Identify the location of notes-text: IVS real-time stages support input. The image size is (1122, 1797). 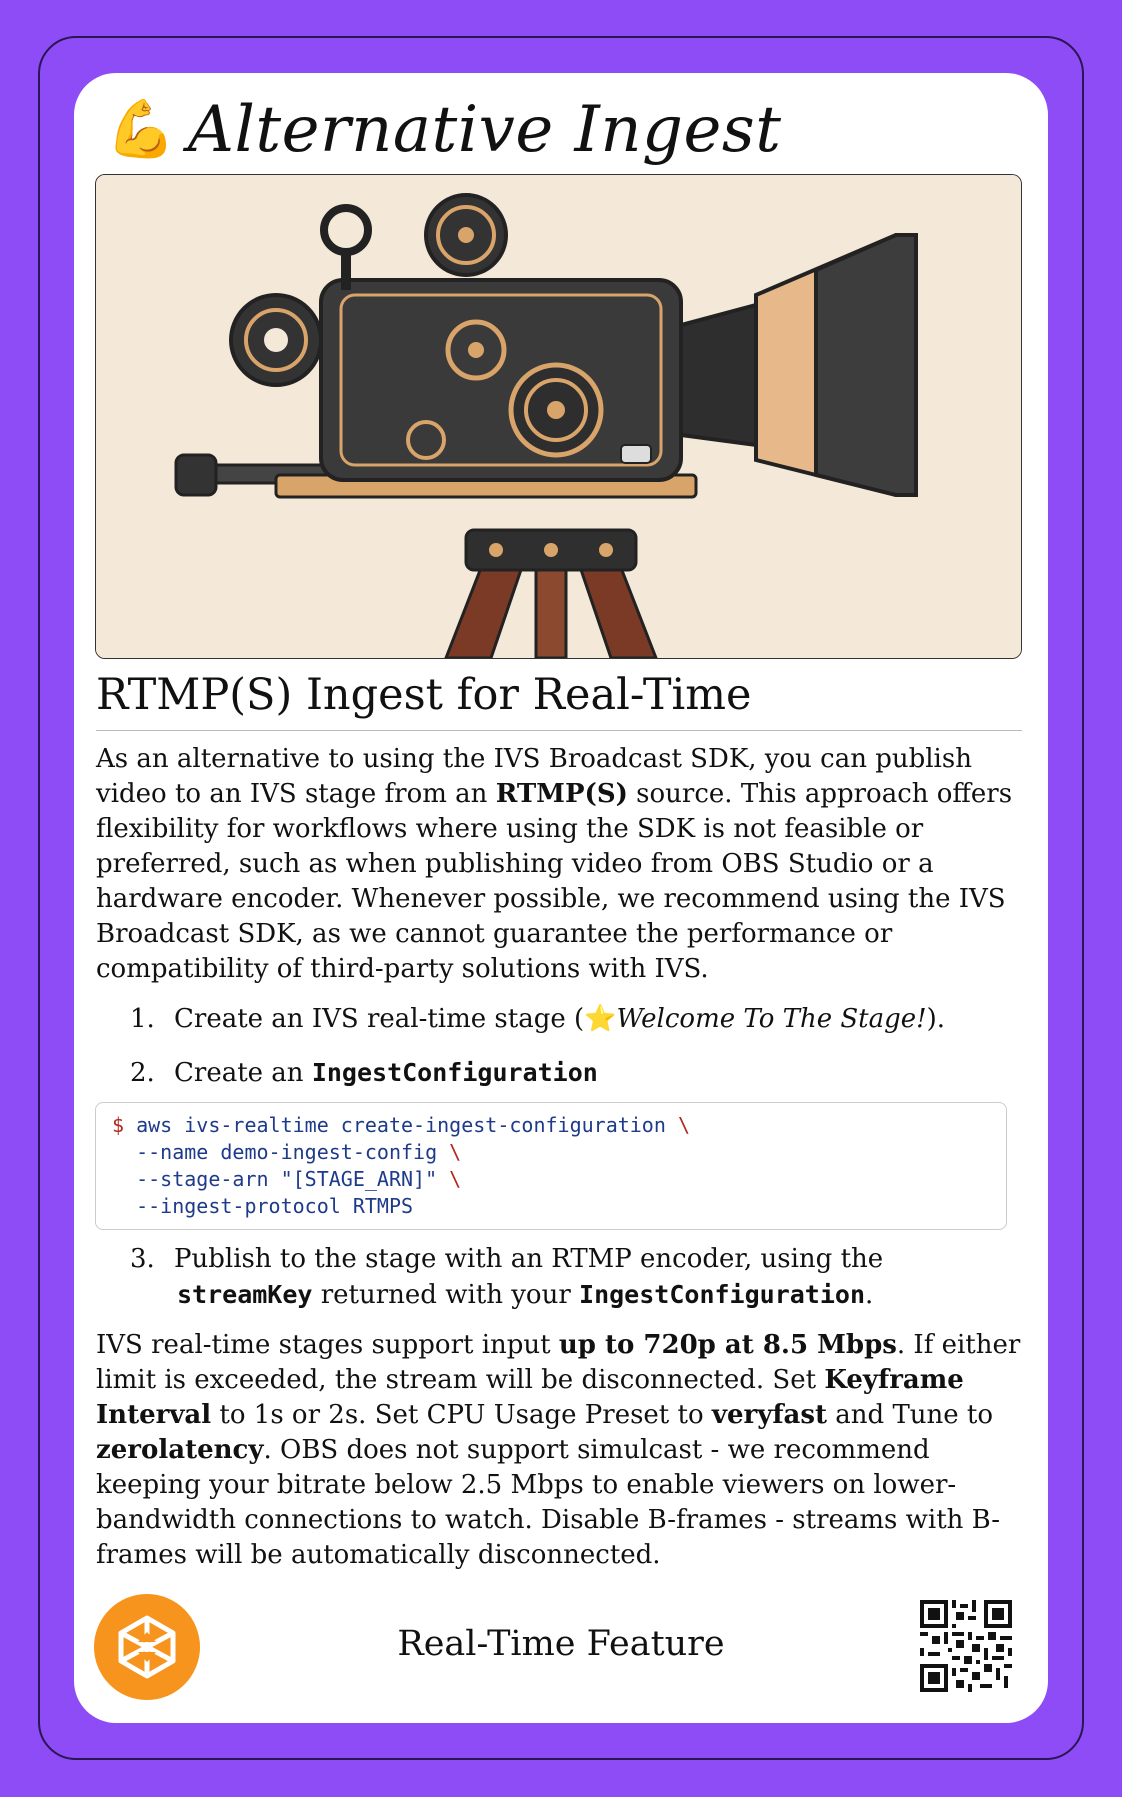
(327, 1345).